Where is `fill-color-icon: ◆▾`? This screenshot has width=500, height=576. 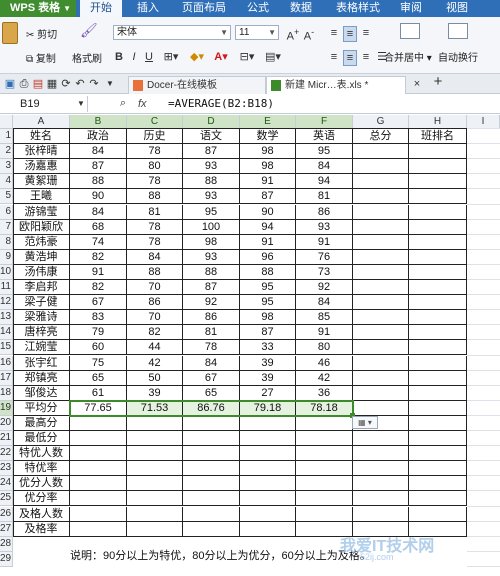
fill-color-icon: ◆▾ is located at coordinates (197, 57).